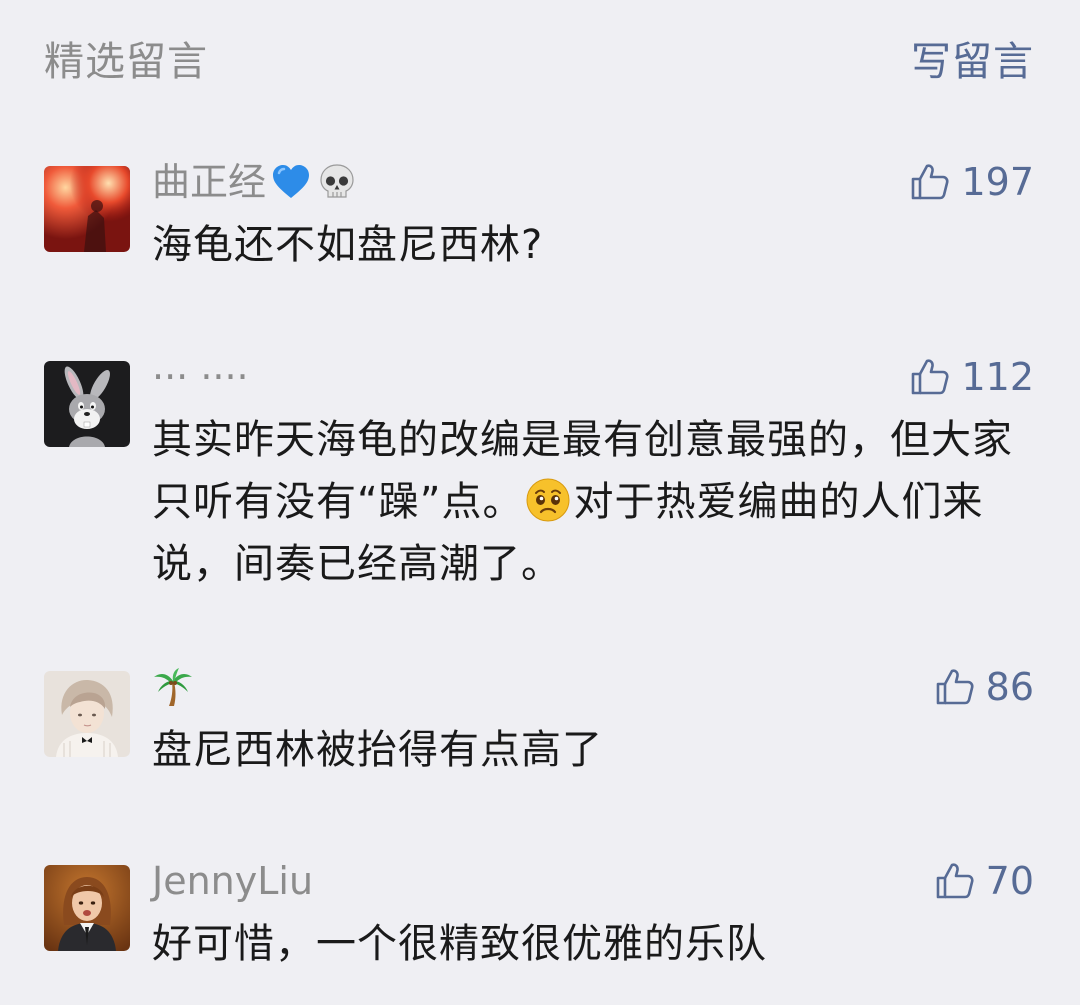  What do you see at coordinates (984, 687) in the screenshot?
I see `like-button: 86` at bounding box center [984, 687].